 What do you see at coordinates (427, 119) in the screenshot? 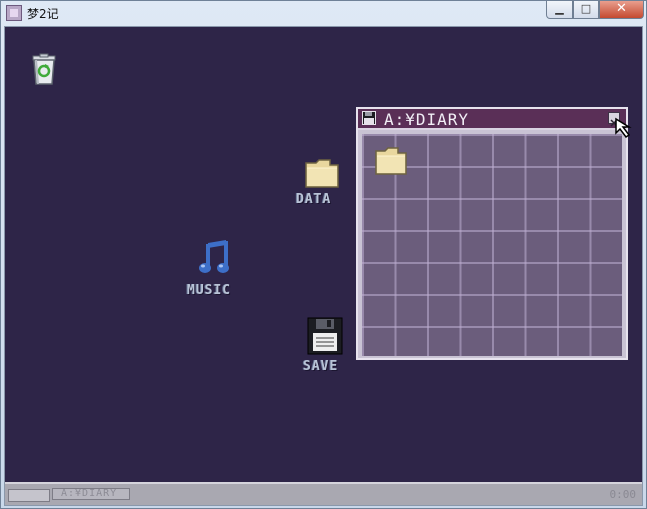
I see `diary-title: A:¥DIARY` at bounding box center [427, 119].